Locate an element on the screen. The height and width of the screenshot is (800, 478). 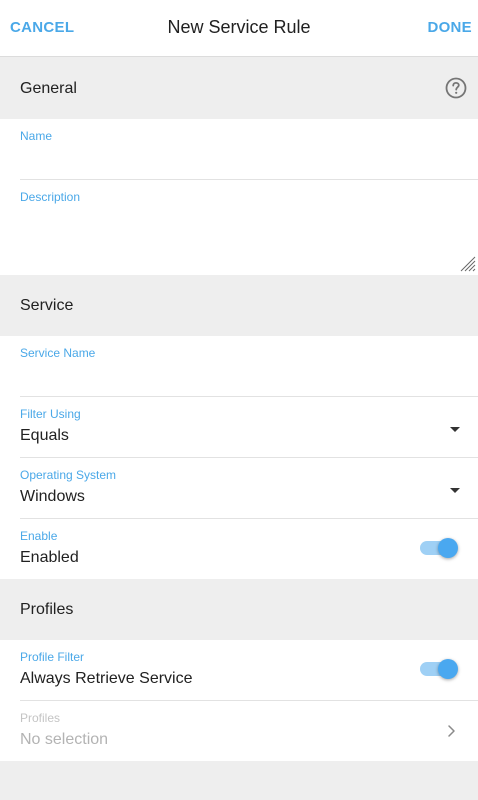
operating-system-select: Operating System Windows is located at coordinates (239, 488).